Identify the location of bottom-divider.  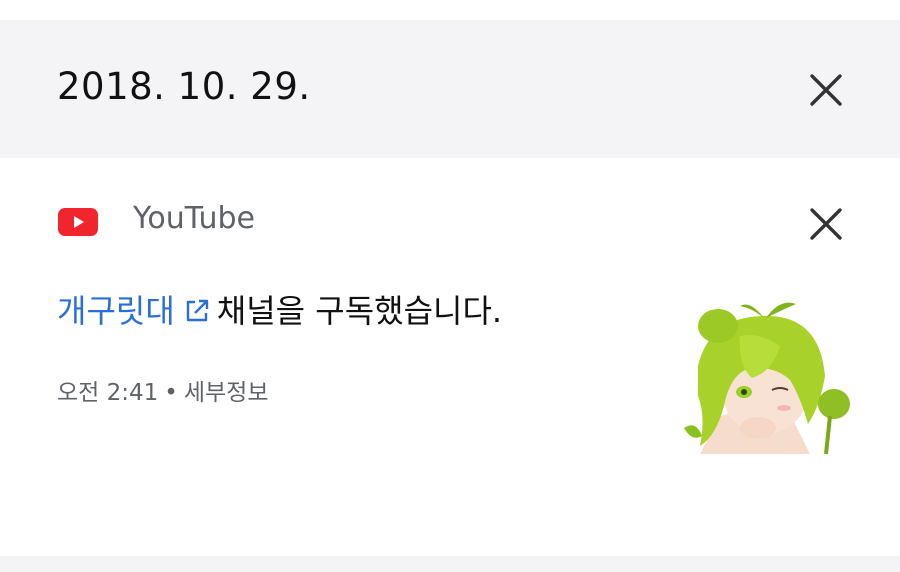
(450, 564).